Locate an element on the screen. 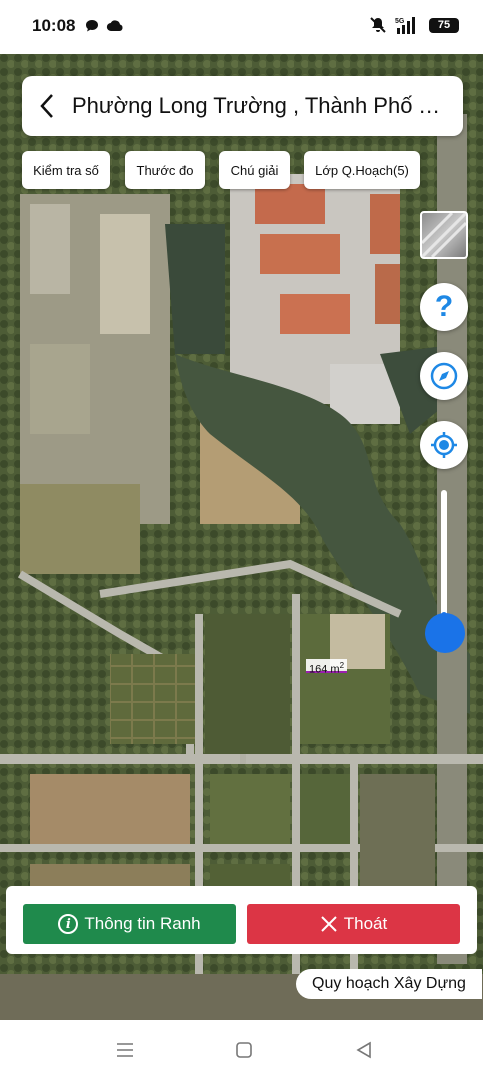  system-nav-bar is located at coordinates (241, 1050).